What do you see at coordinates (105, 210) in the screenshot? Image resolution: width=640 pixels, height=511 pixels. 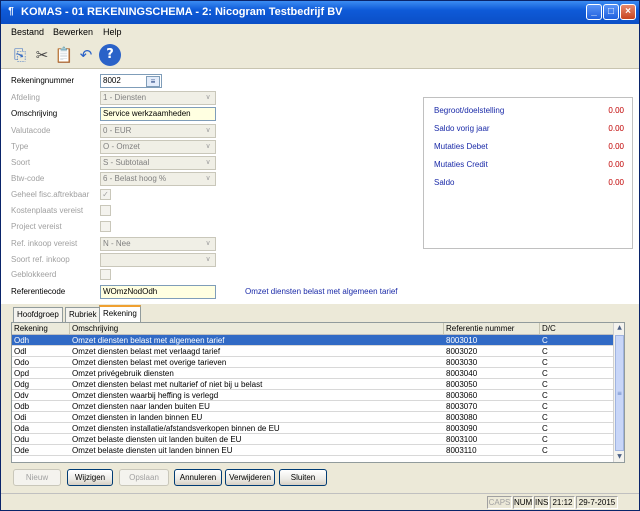 I see `kostenplaats-checkbox` at bounding box center [105, 210].